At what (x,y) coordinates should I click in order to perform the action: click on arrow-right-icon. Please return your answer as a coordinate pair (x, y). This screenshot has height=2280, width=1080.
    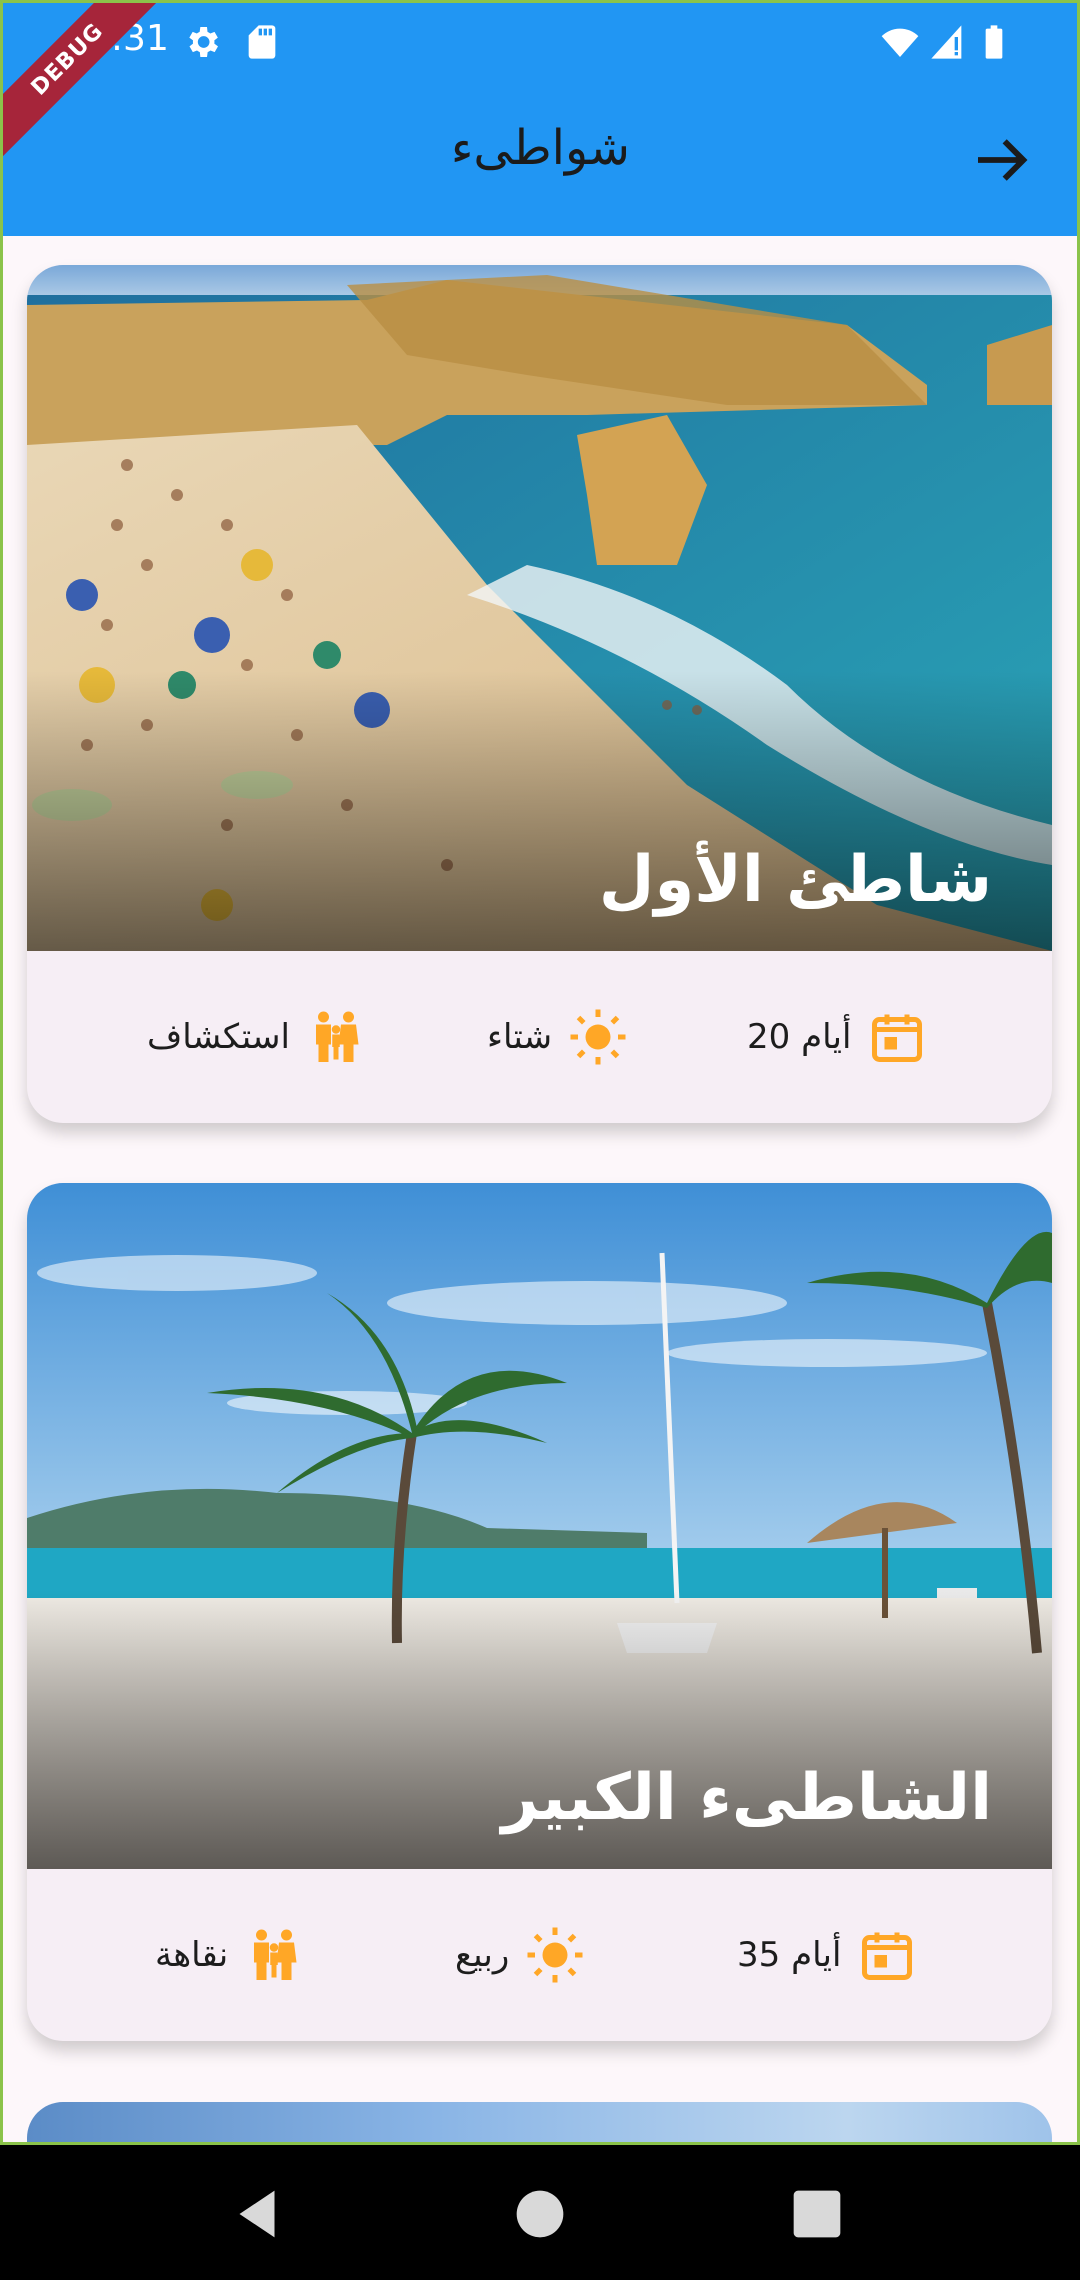
    Looking at the image, I should click on (1002, 160).